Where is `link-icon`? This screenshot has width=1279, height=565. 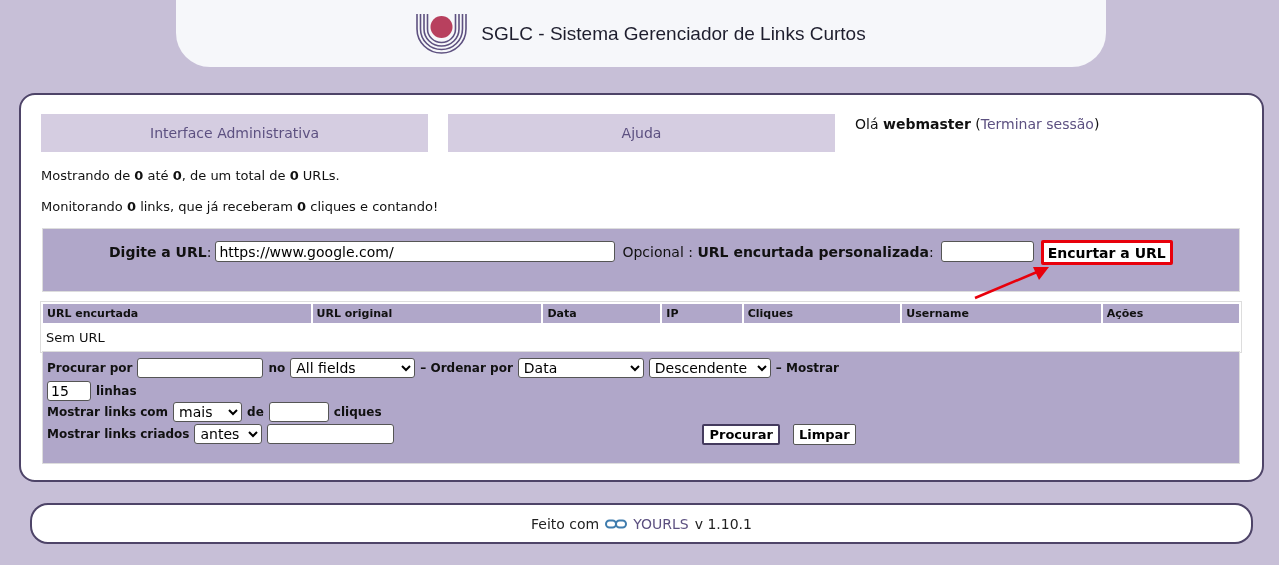 link-icon is located at coordinates (616, 523).